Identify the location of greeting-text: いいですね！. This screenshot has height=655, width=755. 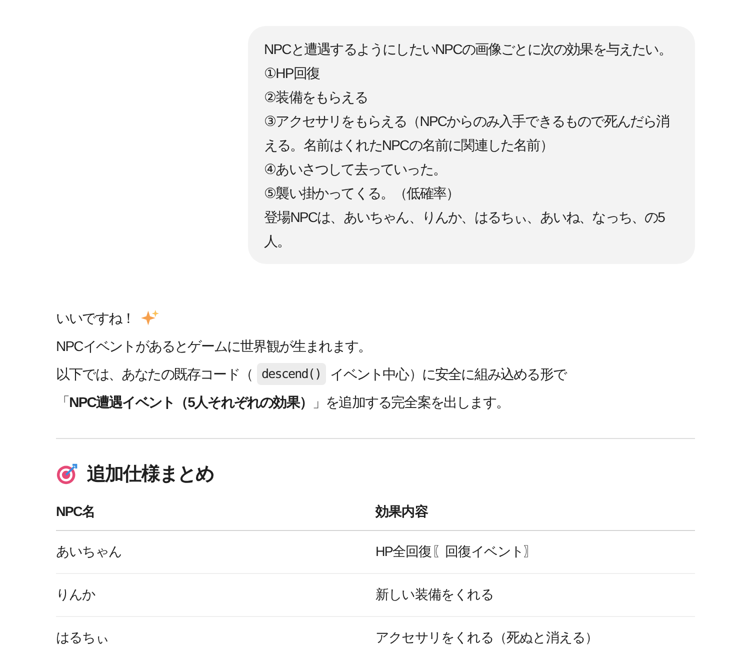
(95, 318).